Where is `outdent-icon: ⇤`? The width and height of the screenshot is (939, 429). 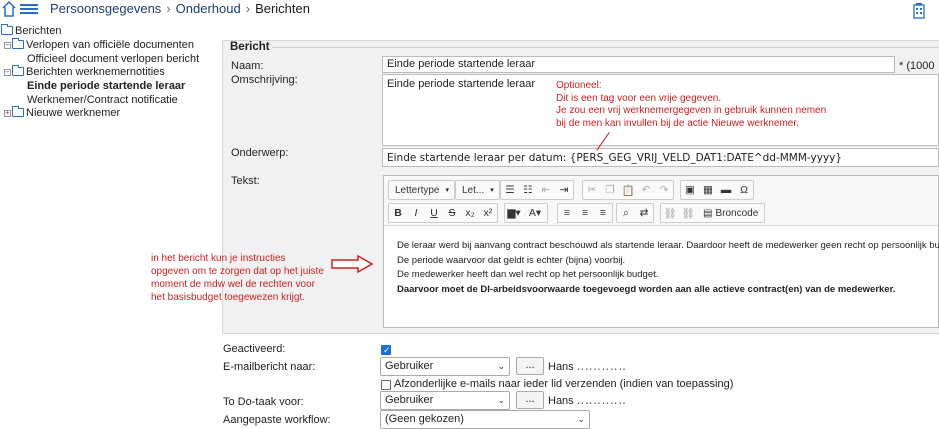
outdent-icon: ⇤ is located at coordinates (546, 190).